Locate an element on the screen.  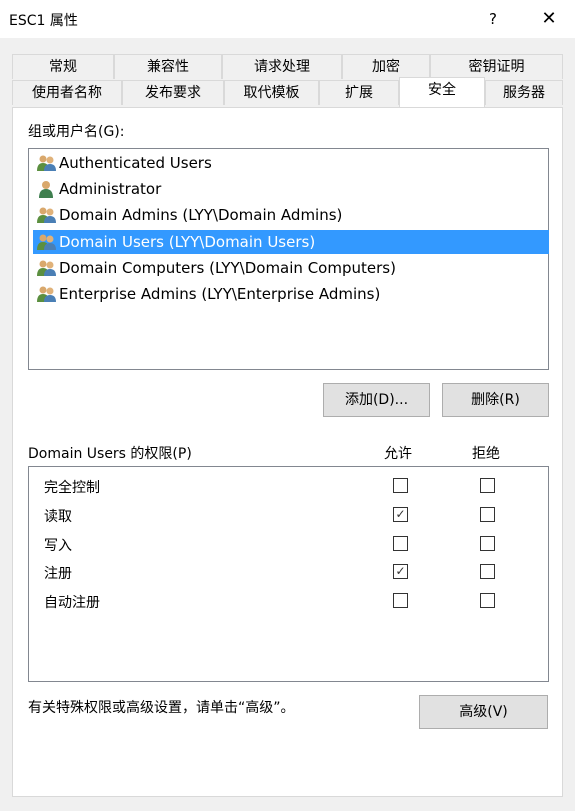
tab-security: 安全 is located at coordinates (442, 92).